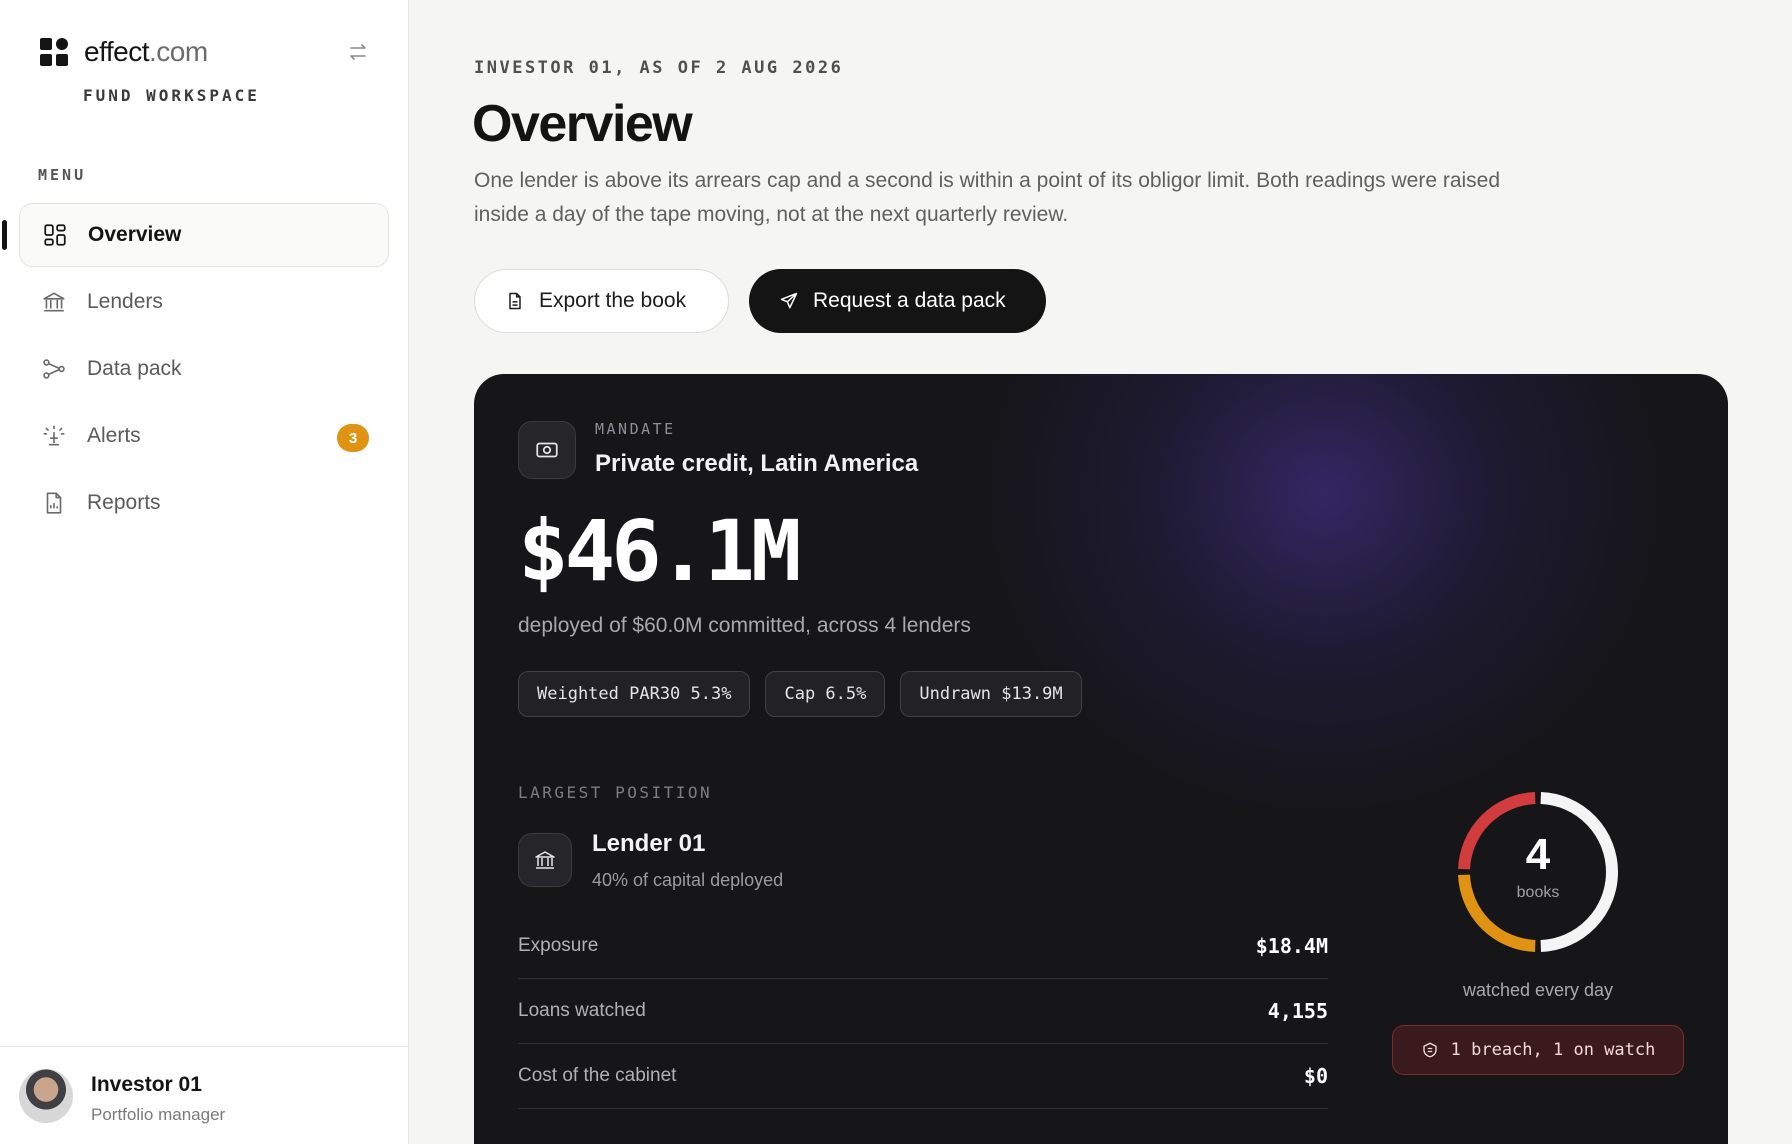 The image size is (1792, 1144). Describe the element at coordinates (204, 503) in the screenshot. I see `sidebar-item-reports: Reports` at that location.